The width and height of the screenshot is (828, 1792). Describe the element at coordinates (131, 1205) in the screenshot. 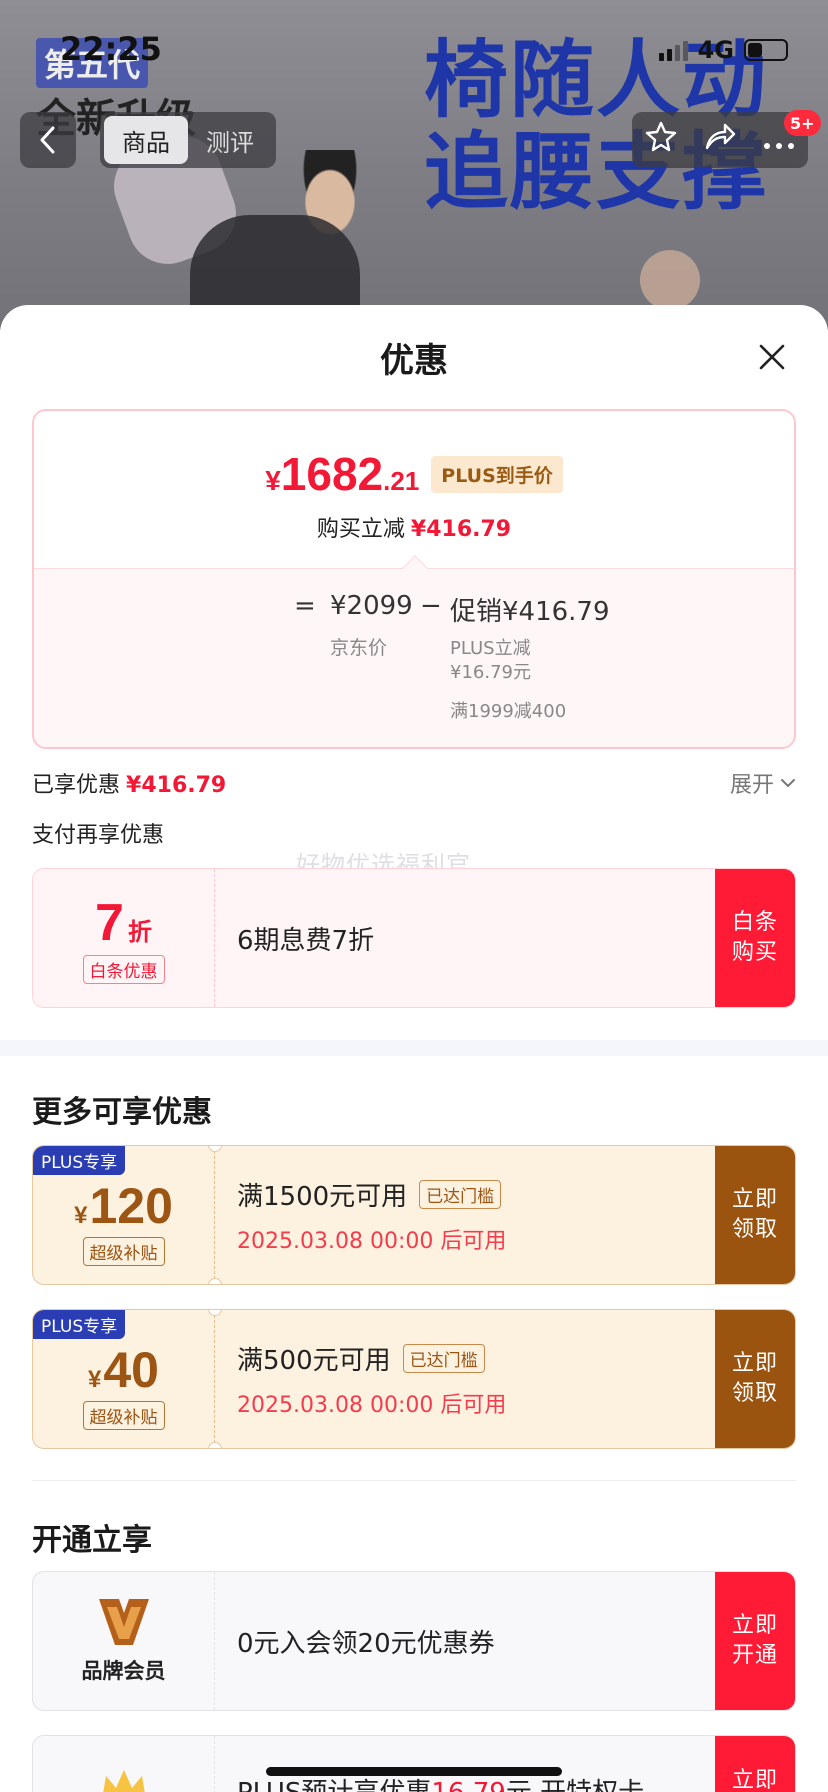

I see `coupon-value: 120` at that location.